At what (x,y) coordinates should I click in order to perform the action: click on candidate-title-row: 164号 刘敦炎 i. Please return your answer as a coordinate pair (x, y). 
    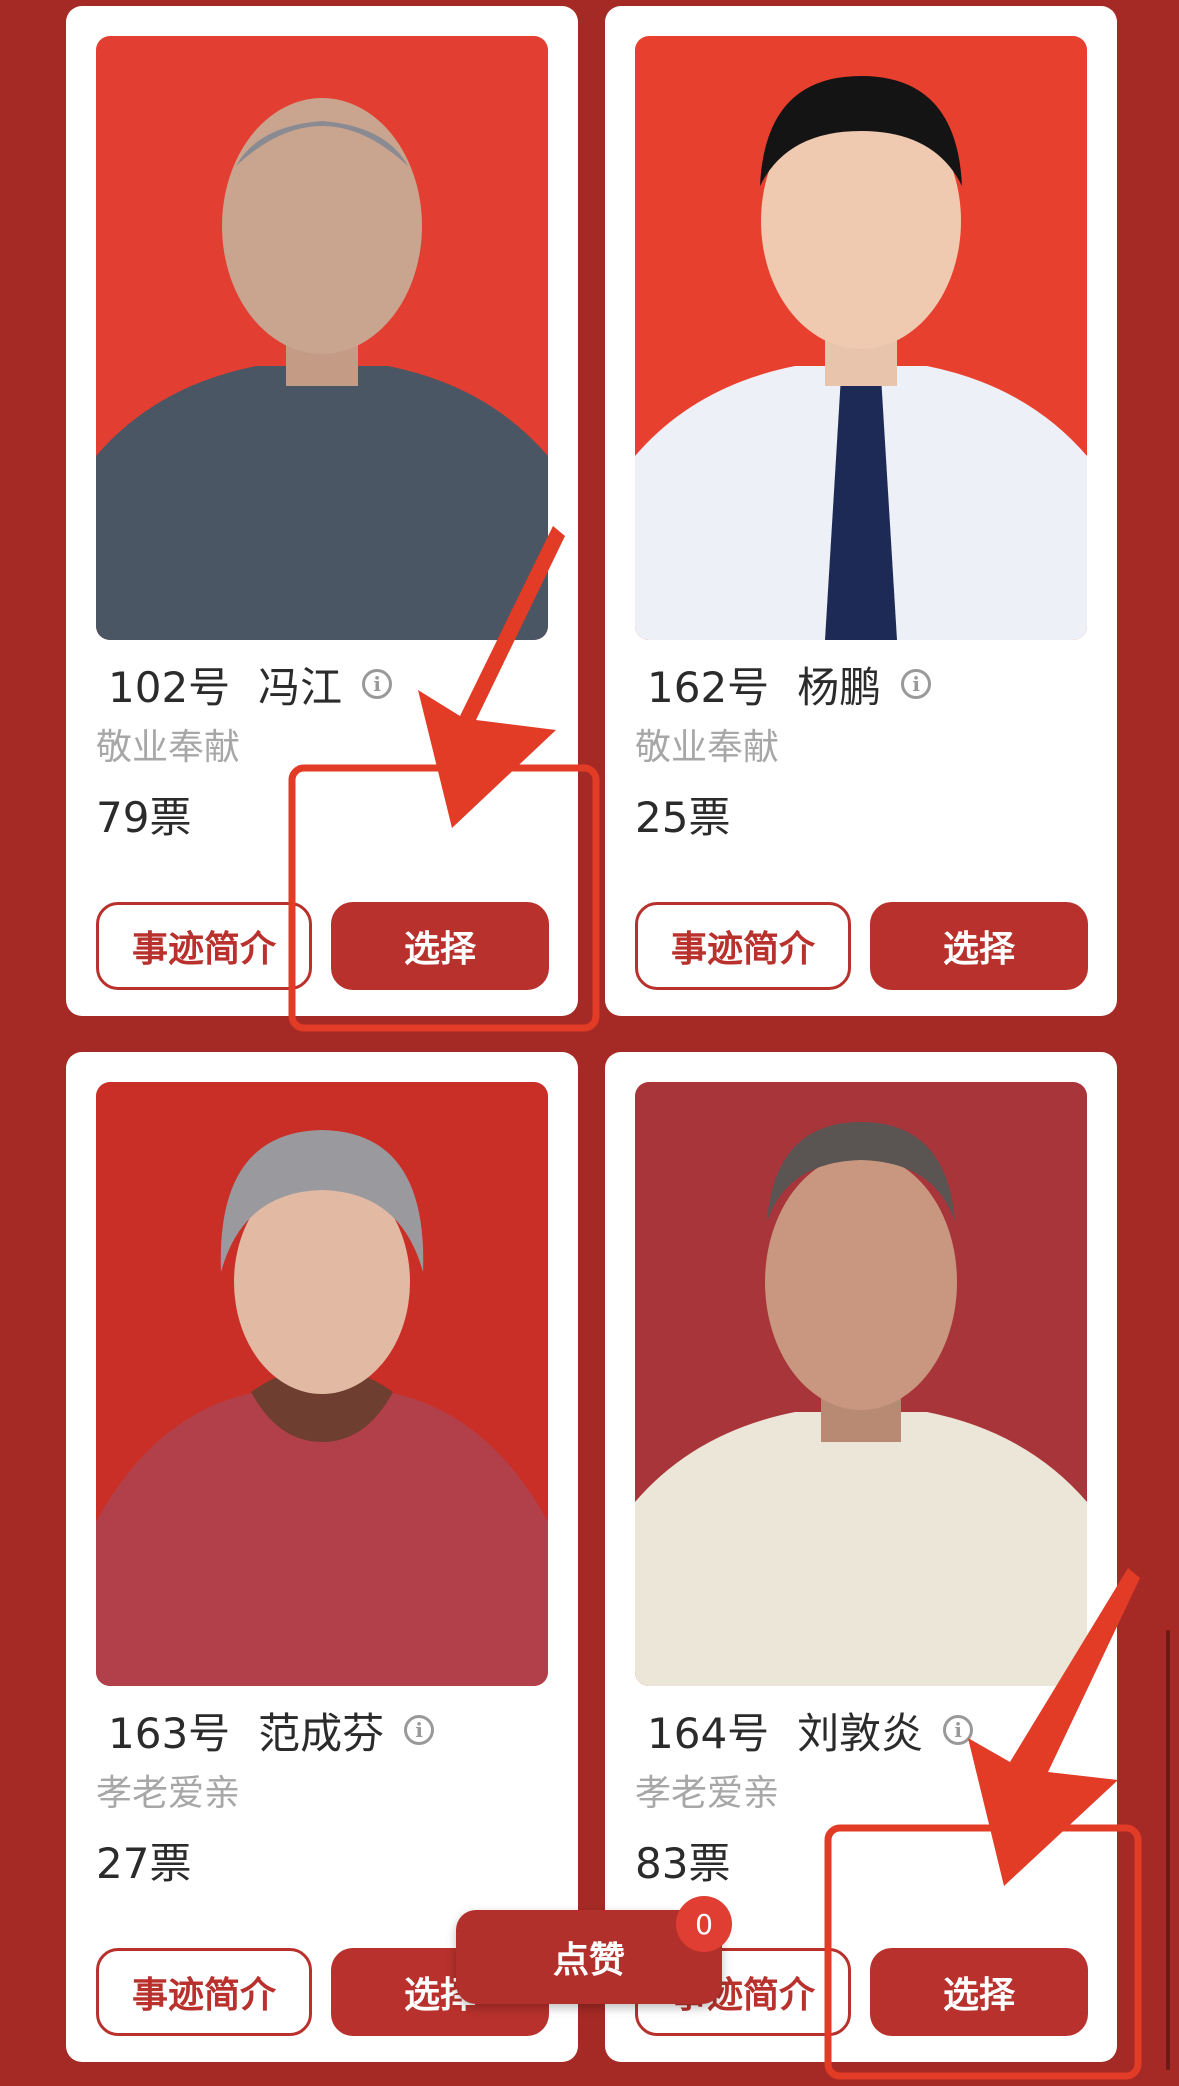
    Looking at the image, I should click on (810, 1730).